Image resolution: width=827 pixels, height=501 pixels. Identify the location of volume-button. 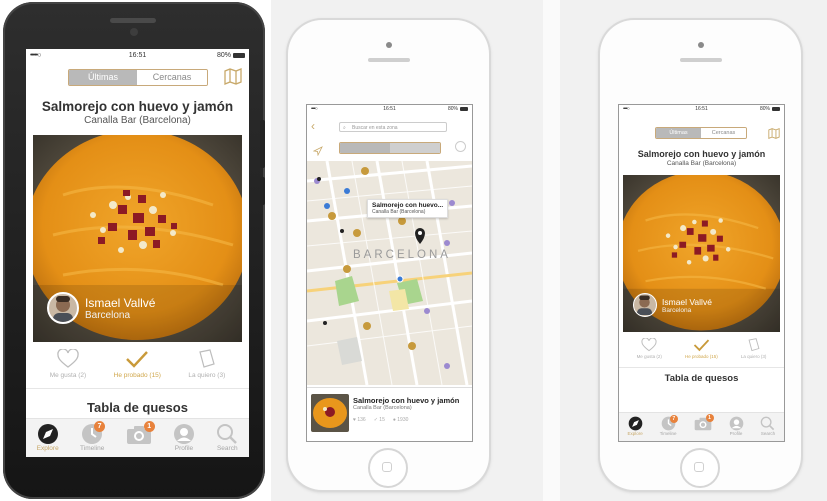
(262, 191).